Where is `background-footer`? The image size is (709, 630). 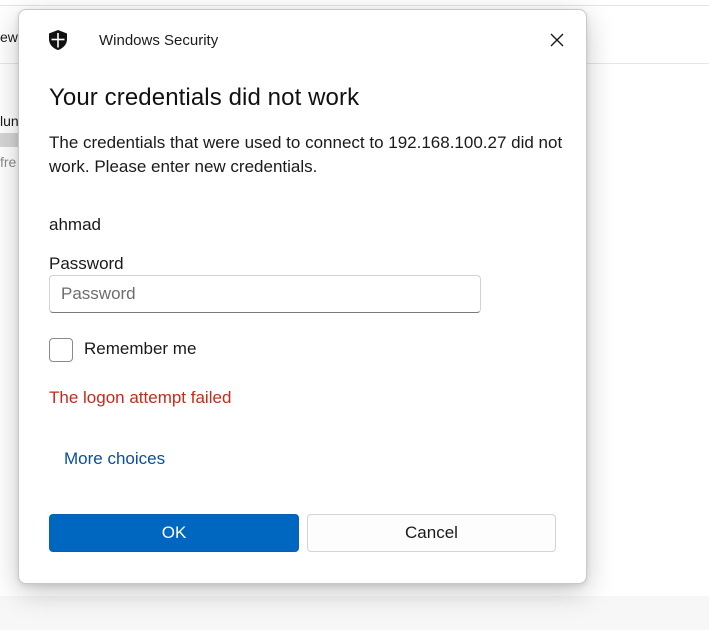 background-footer is located at coordinates (354, 613).